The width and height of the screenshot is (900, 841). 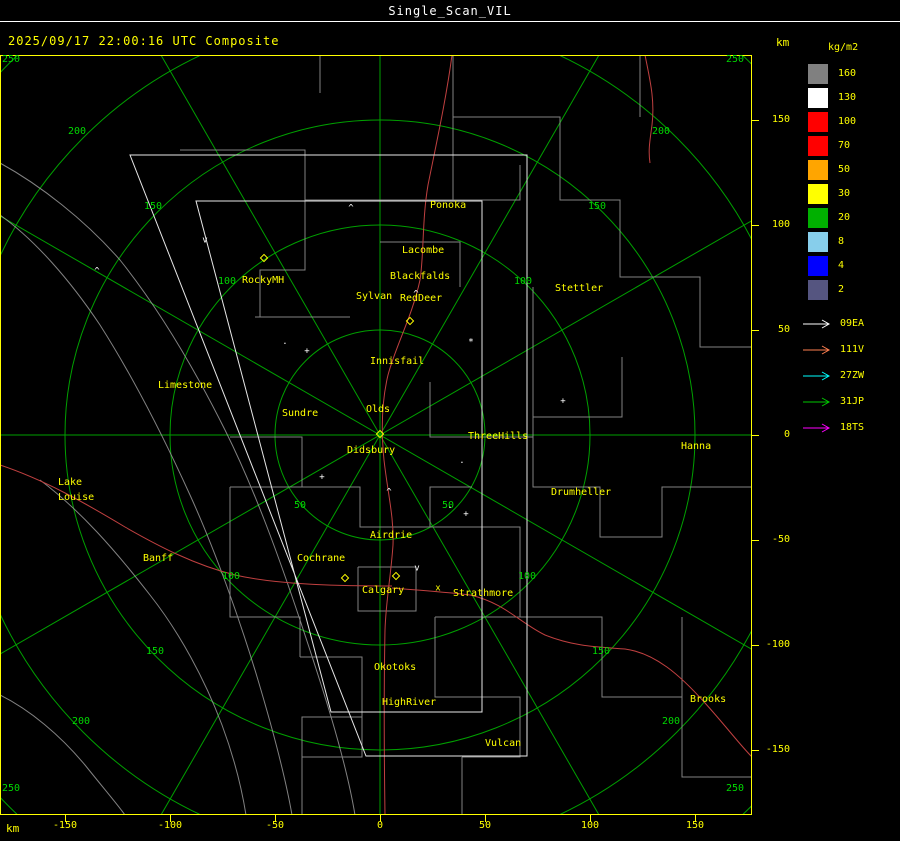 I want to click on legend-scale-value: 4, so click(x=841, y=265).